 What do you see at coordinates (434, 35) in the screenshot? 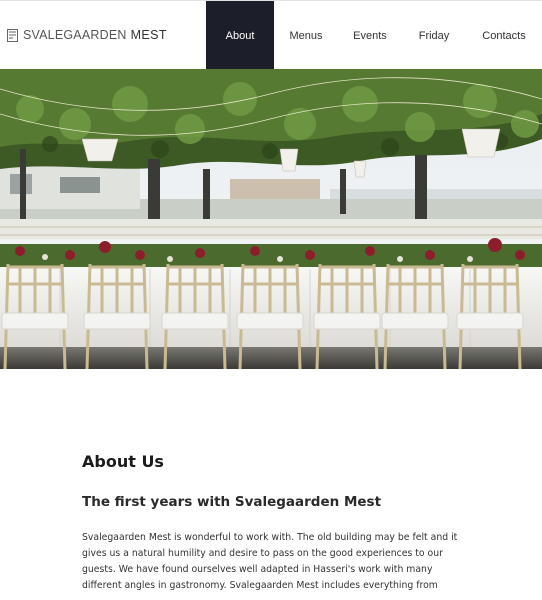
I see `nav-item-friday: Friday` at bounding box center [434, 35].